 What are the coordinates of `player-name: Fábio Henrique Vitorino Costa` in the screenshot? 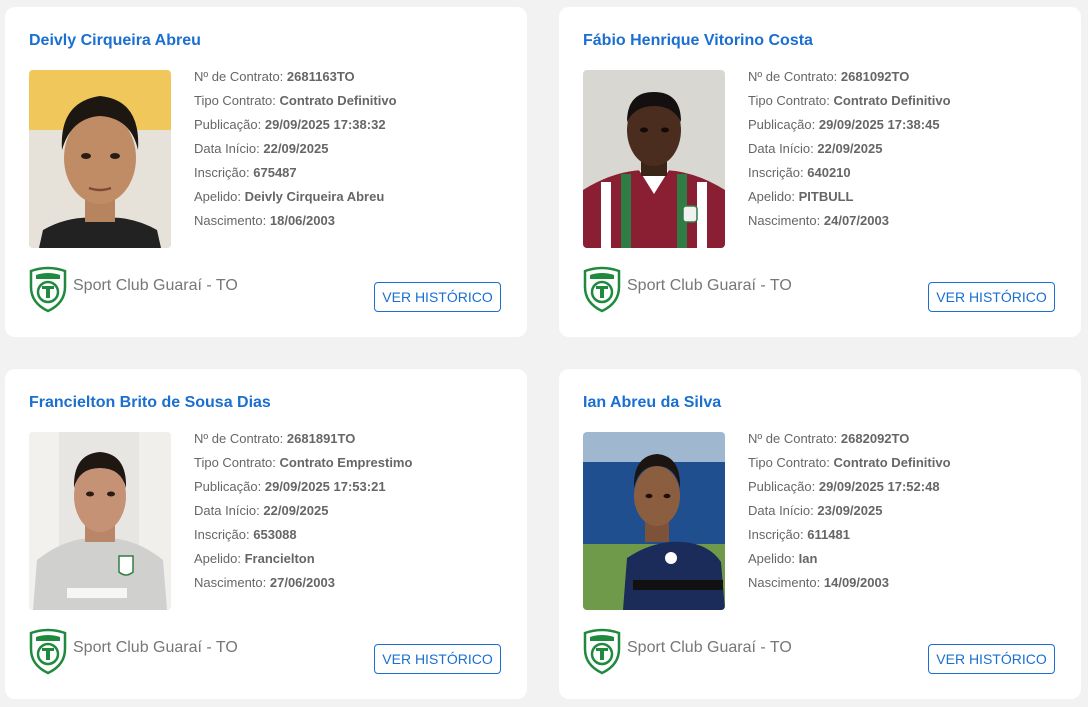 It's located at (698, 41).